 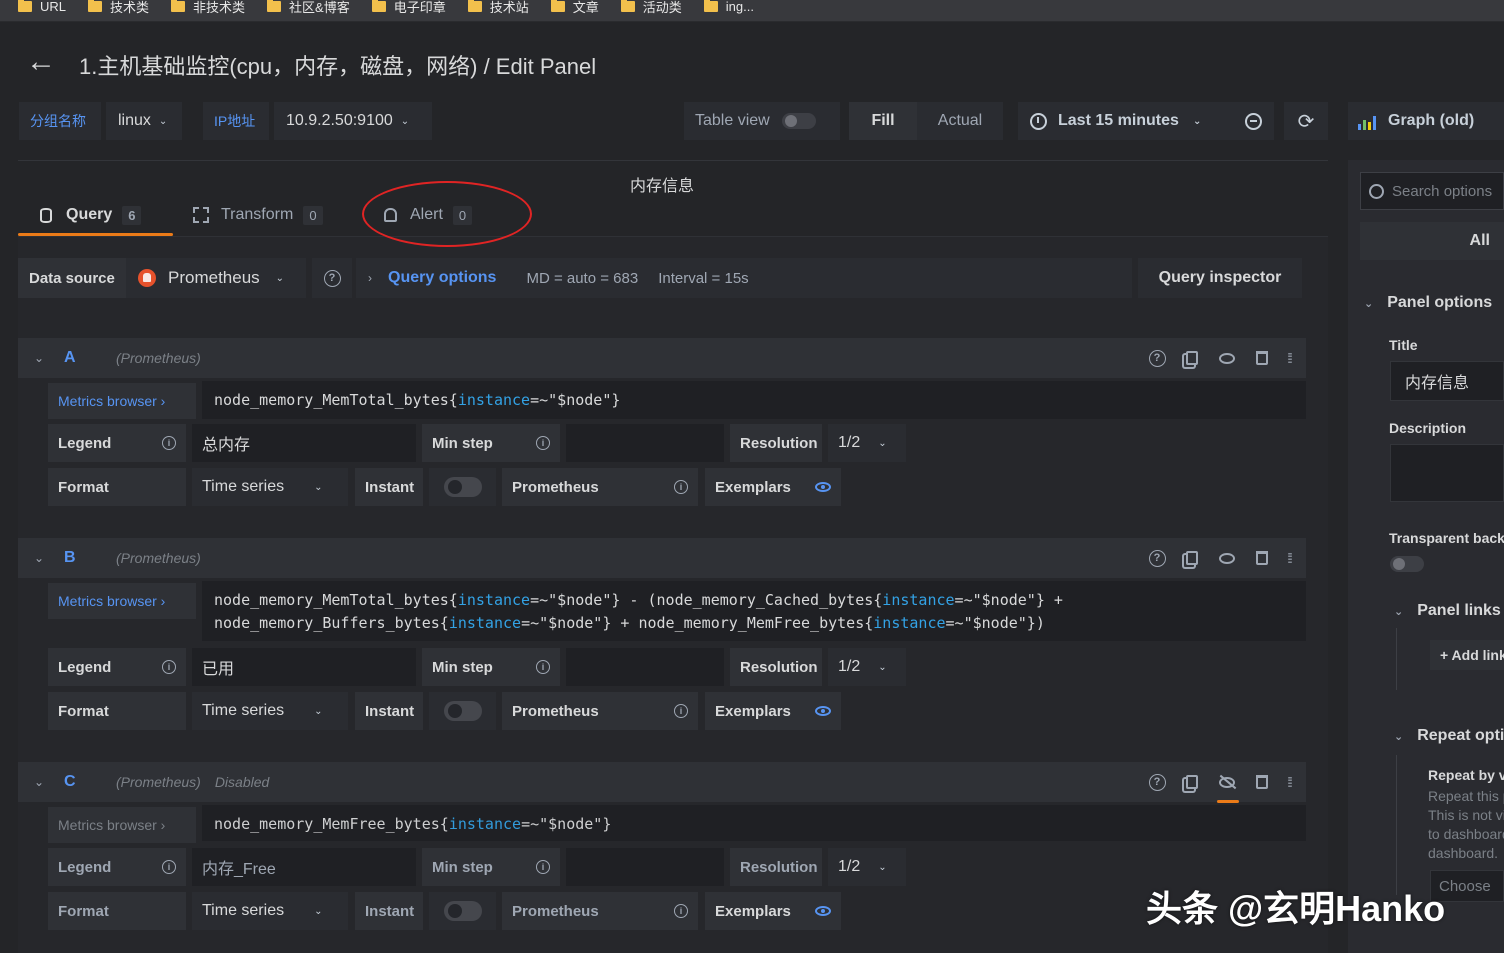 What do you see at coordinates (90, 558) in the screenshot?
I see `query-ref-id: B` at bounding box center [90, 558].